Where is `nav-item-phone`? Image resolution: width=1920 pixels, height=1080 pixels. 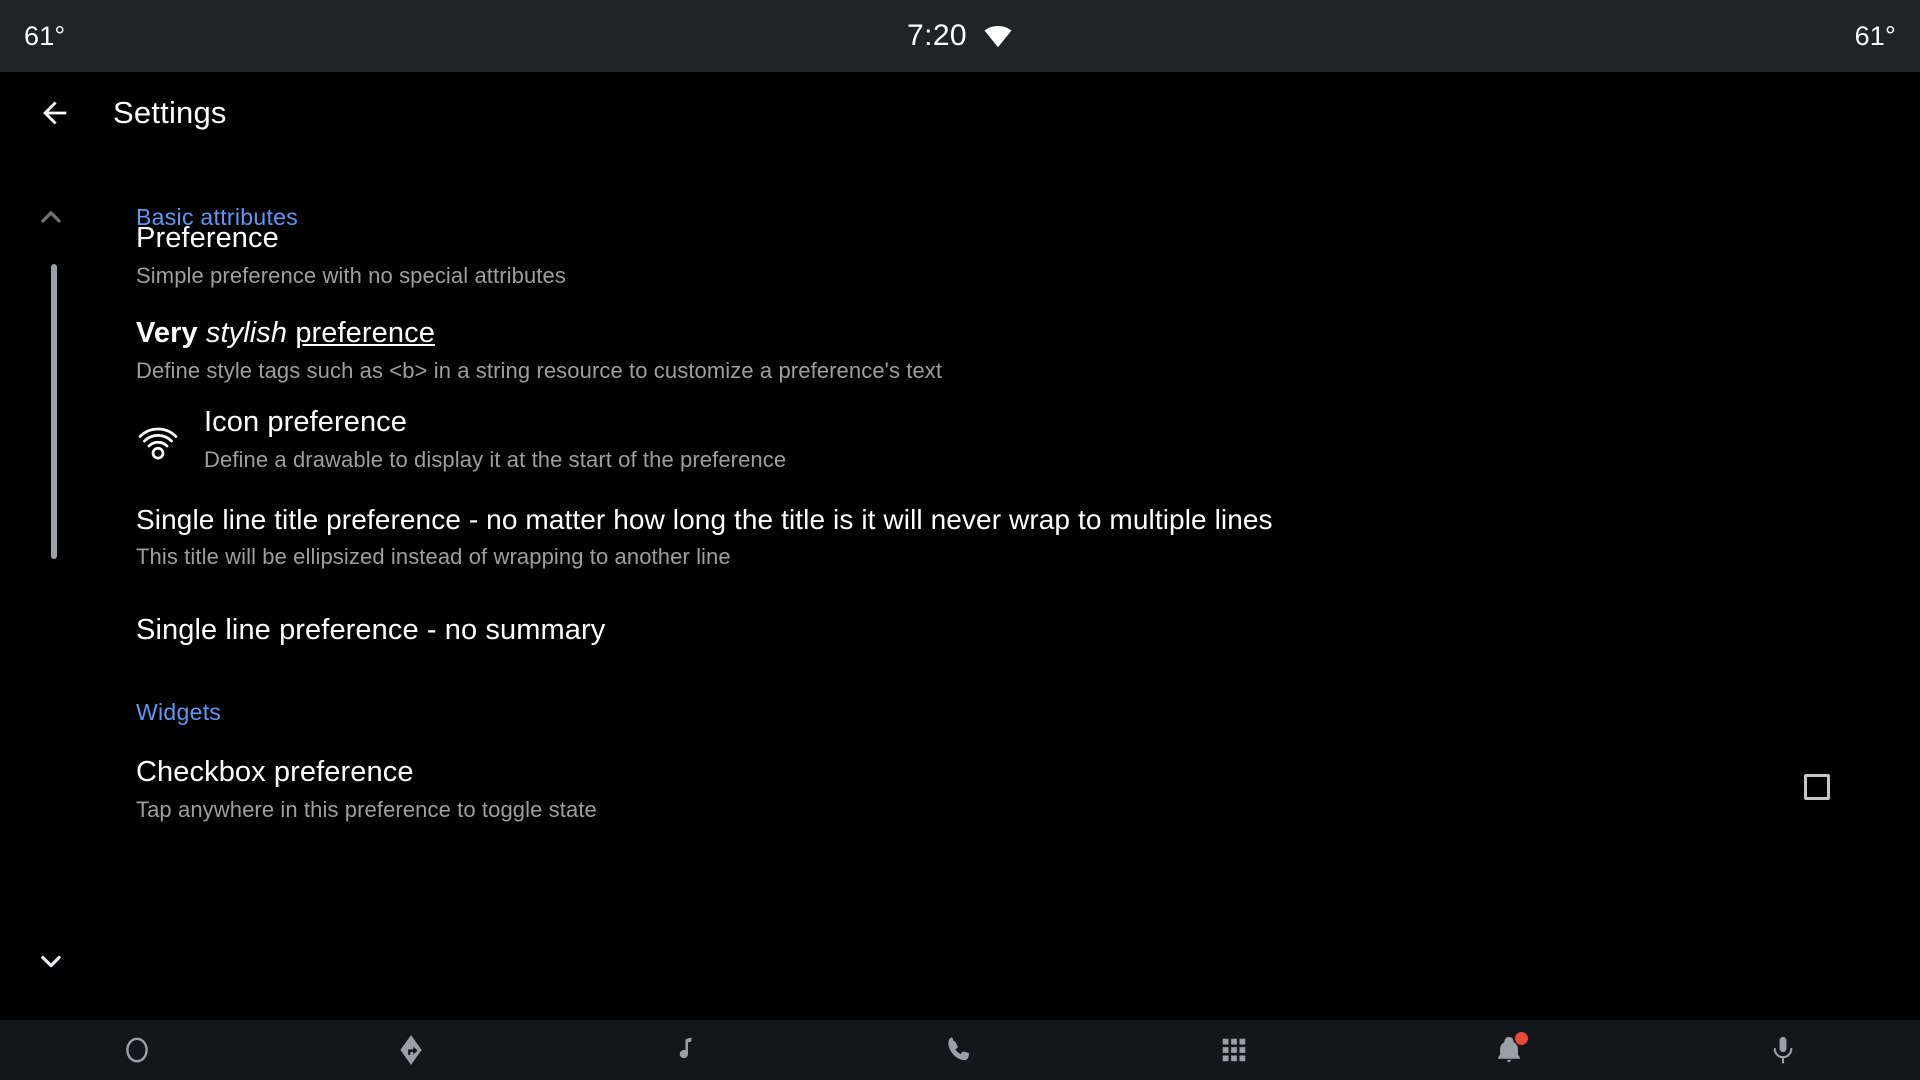
nav-item-phone is located at coordinates (960, 1050).